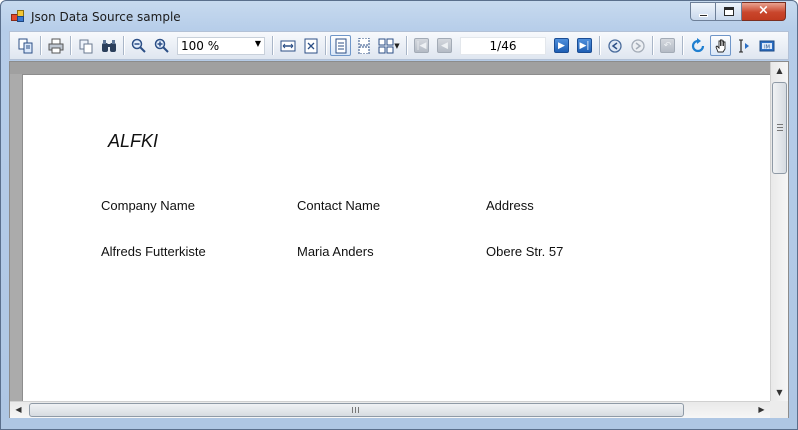 This screenshot has height=430, width=798. Describe the element at coordinates (503, 45) in the screenshot. I see `page-number-field: 1/46` at that location.